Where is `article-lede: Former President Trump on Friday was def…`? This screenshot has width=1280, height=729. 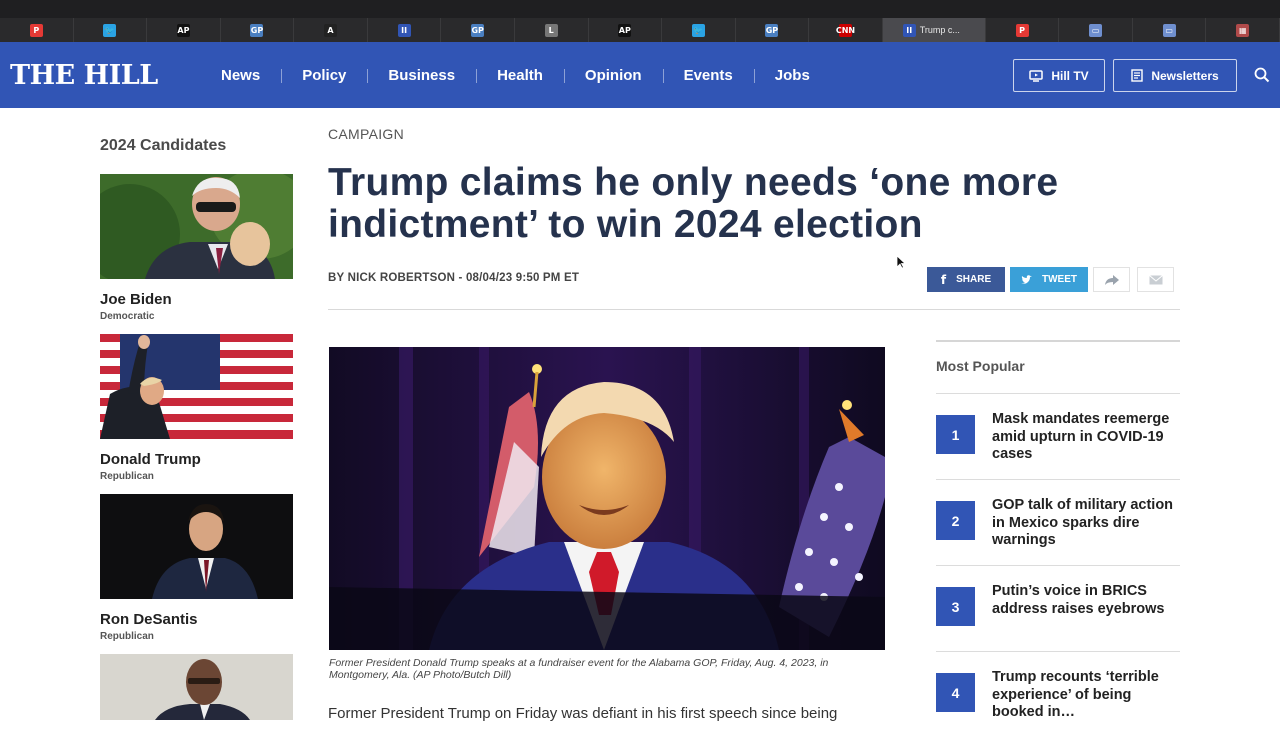 article-lede: Former President Trump on Friday was def… is located at coordinates (583, 713).